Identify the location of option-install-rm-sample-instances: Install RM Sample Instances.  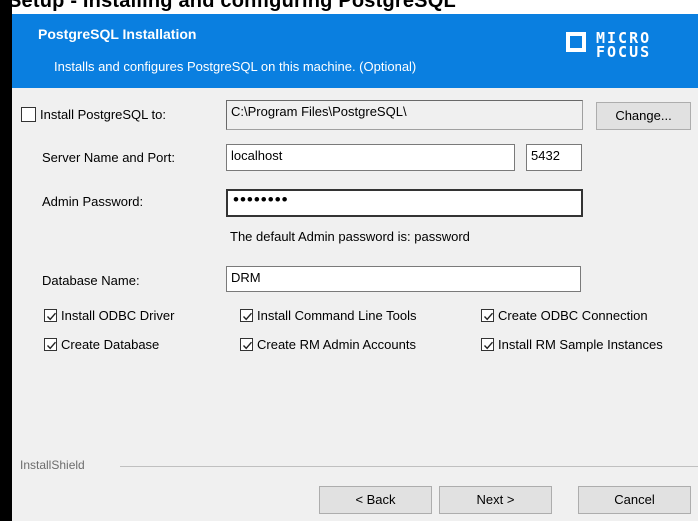
(572, 344).